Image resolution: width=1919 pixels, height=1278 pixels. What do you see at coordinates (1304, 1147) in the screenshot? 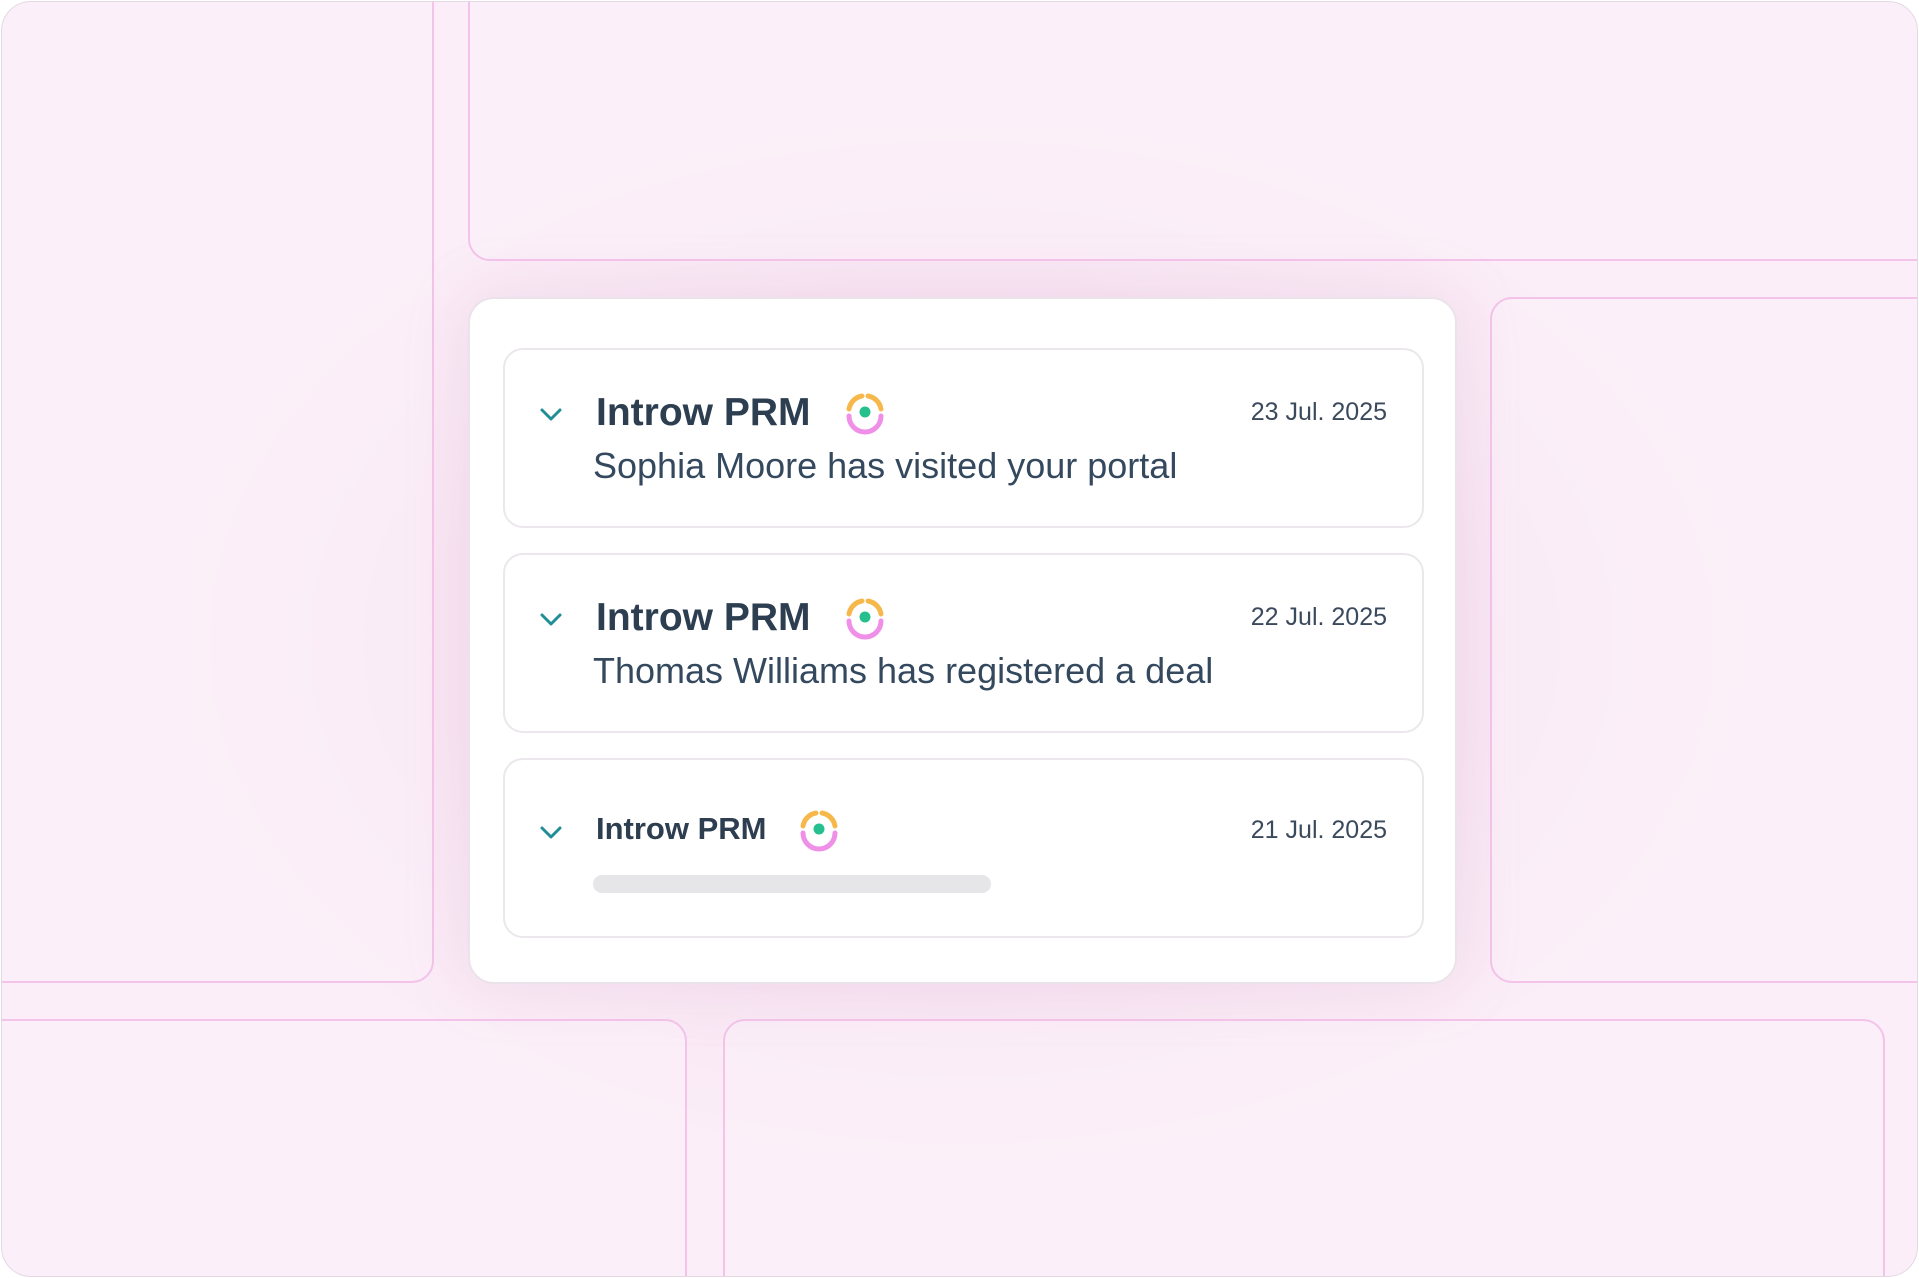
I see `background-panel-bottom-right` at bounding box center [1304, 1147].